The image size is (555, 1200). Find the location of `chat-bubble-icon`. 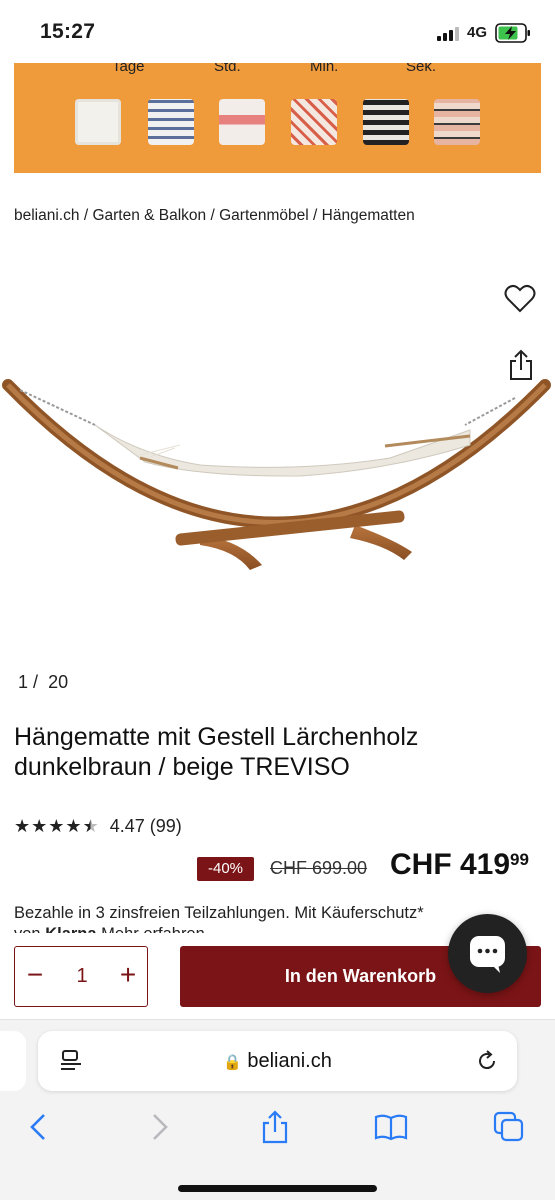

chat-bubble-icon is located at coordinates (487, 954).